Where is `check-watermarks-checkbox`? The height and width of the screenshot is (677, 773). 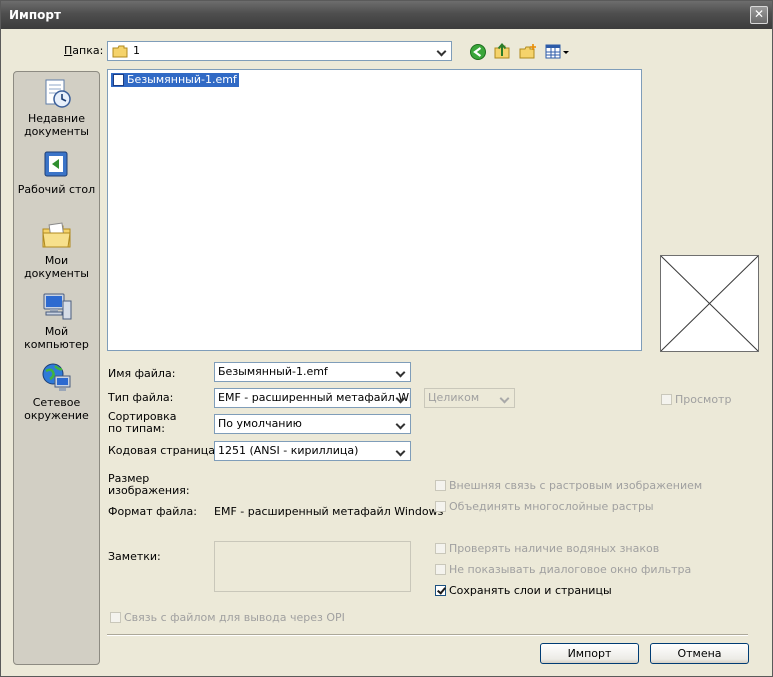
check-watermarks-checkbox is located at coordinates (440, 548).